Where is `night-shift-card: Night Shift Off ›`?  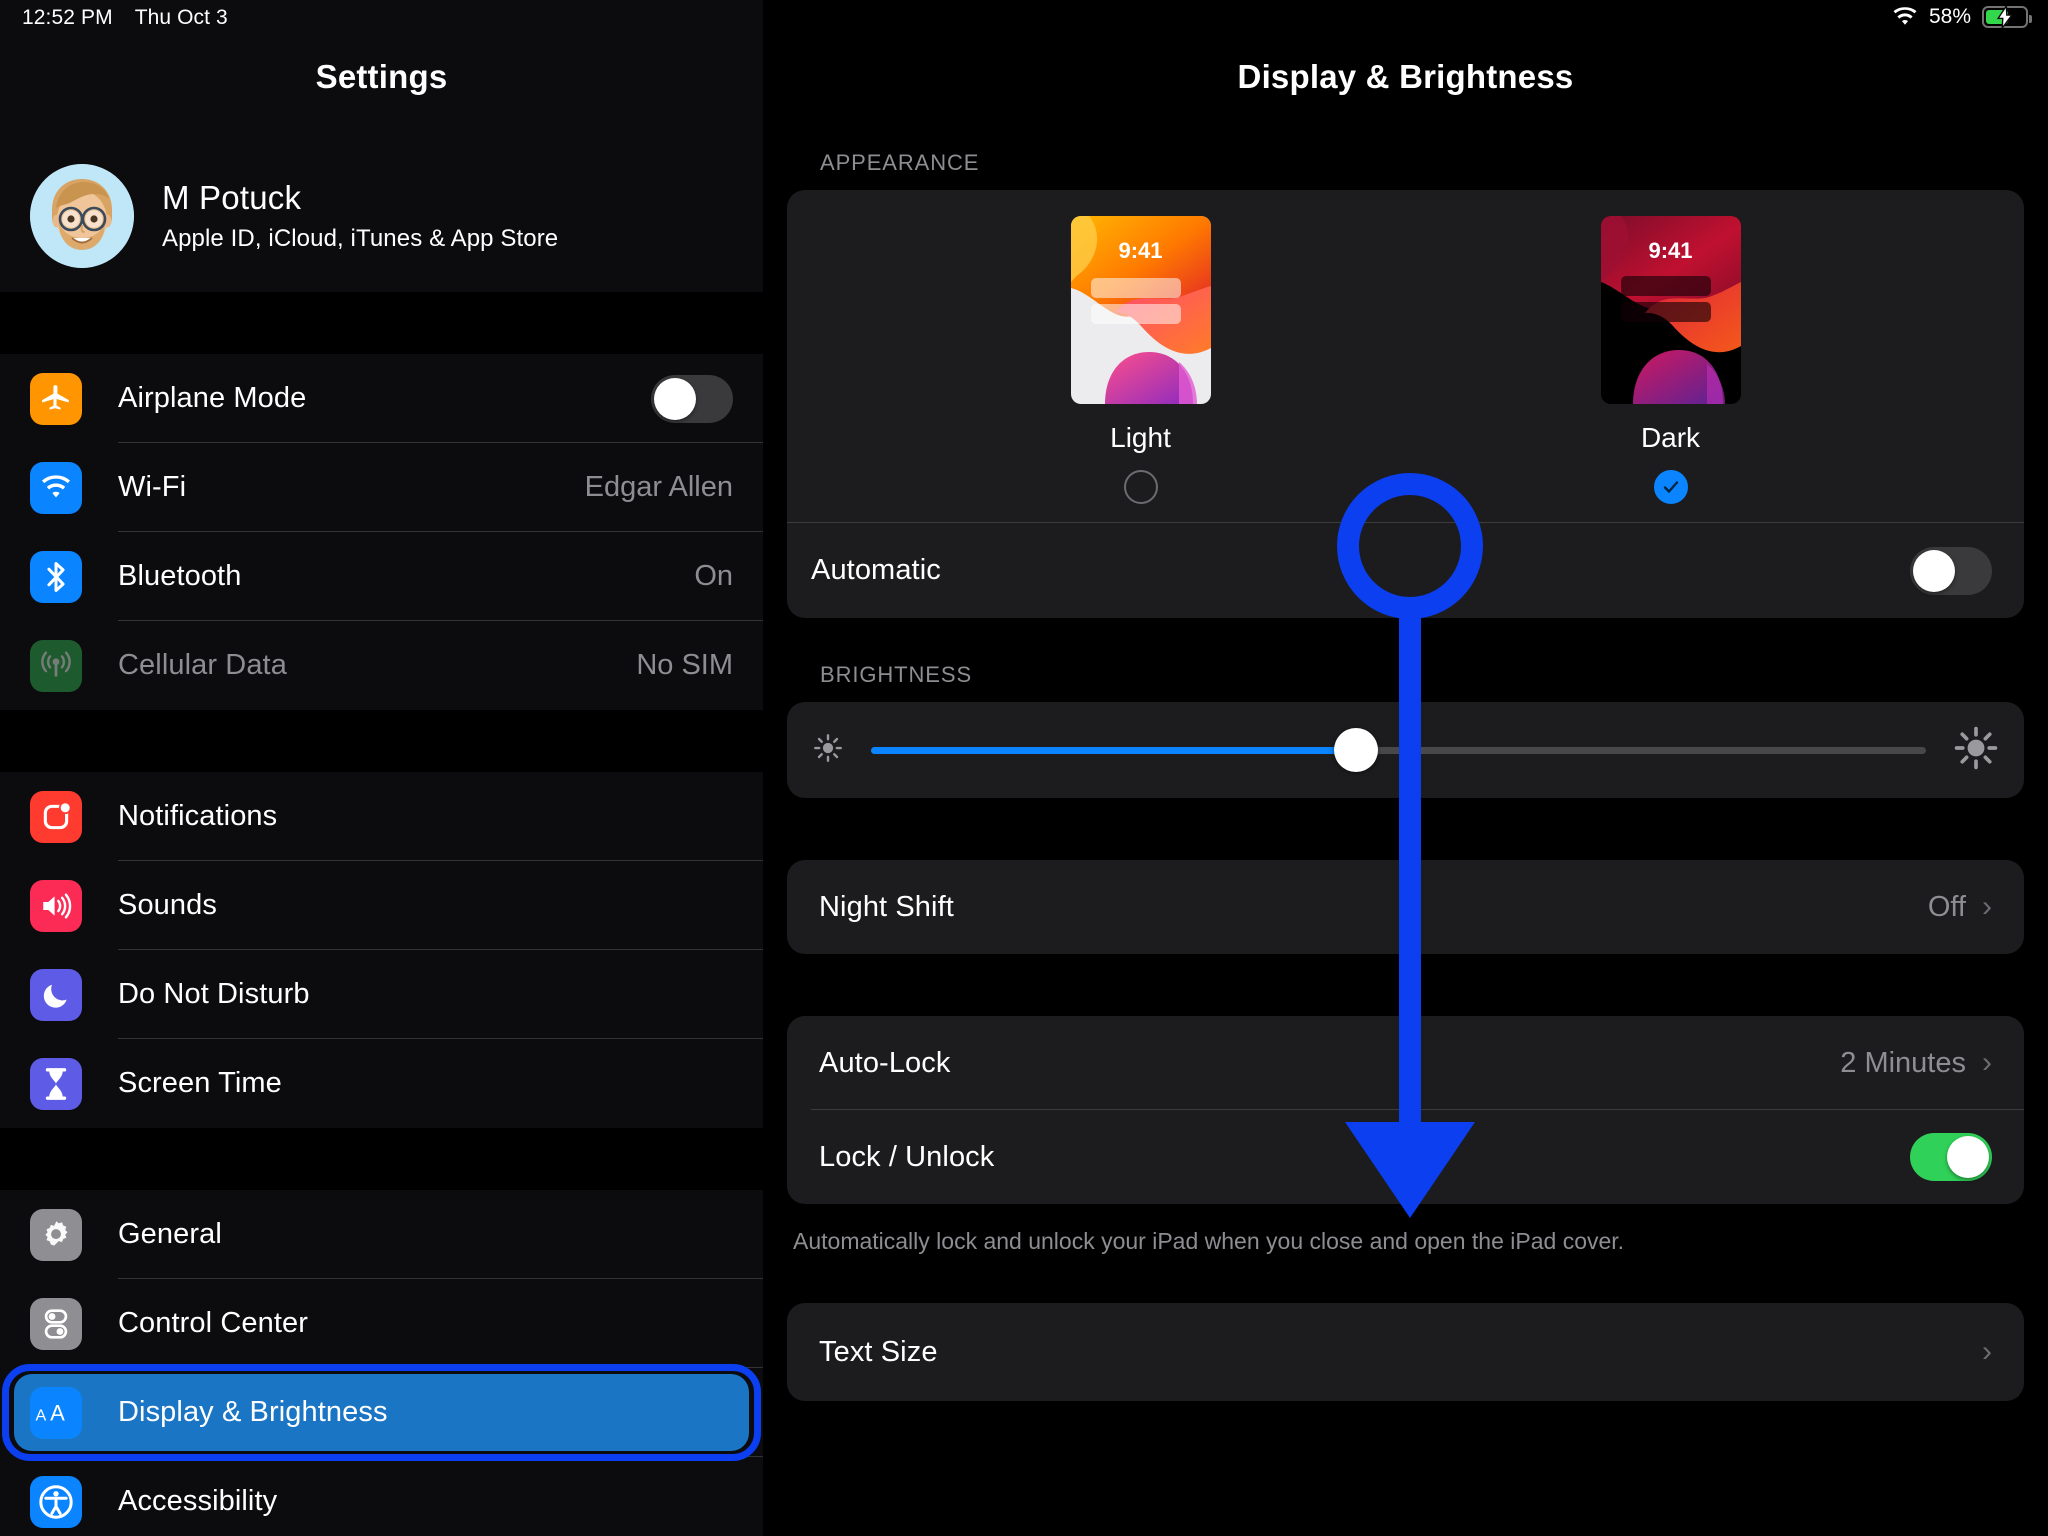 night-shift-card: Night Shift Off › is located at coordinates (1405, 907).